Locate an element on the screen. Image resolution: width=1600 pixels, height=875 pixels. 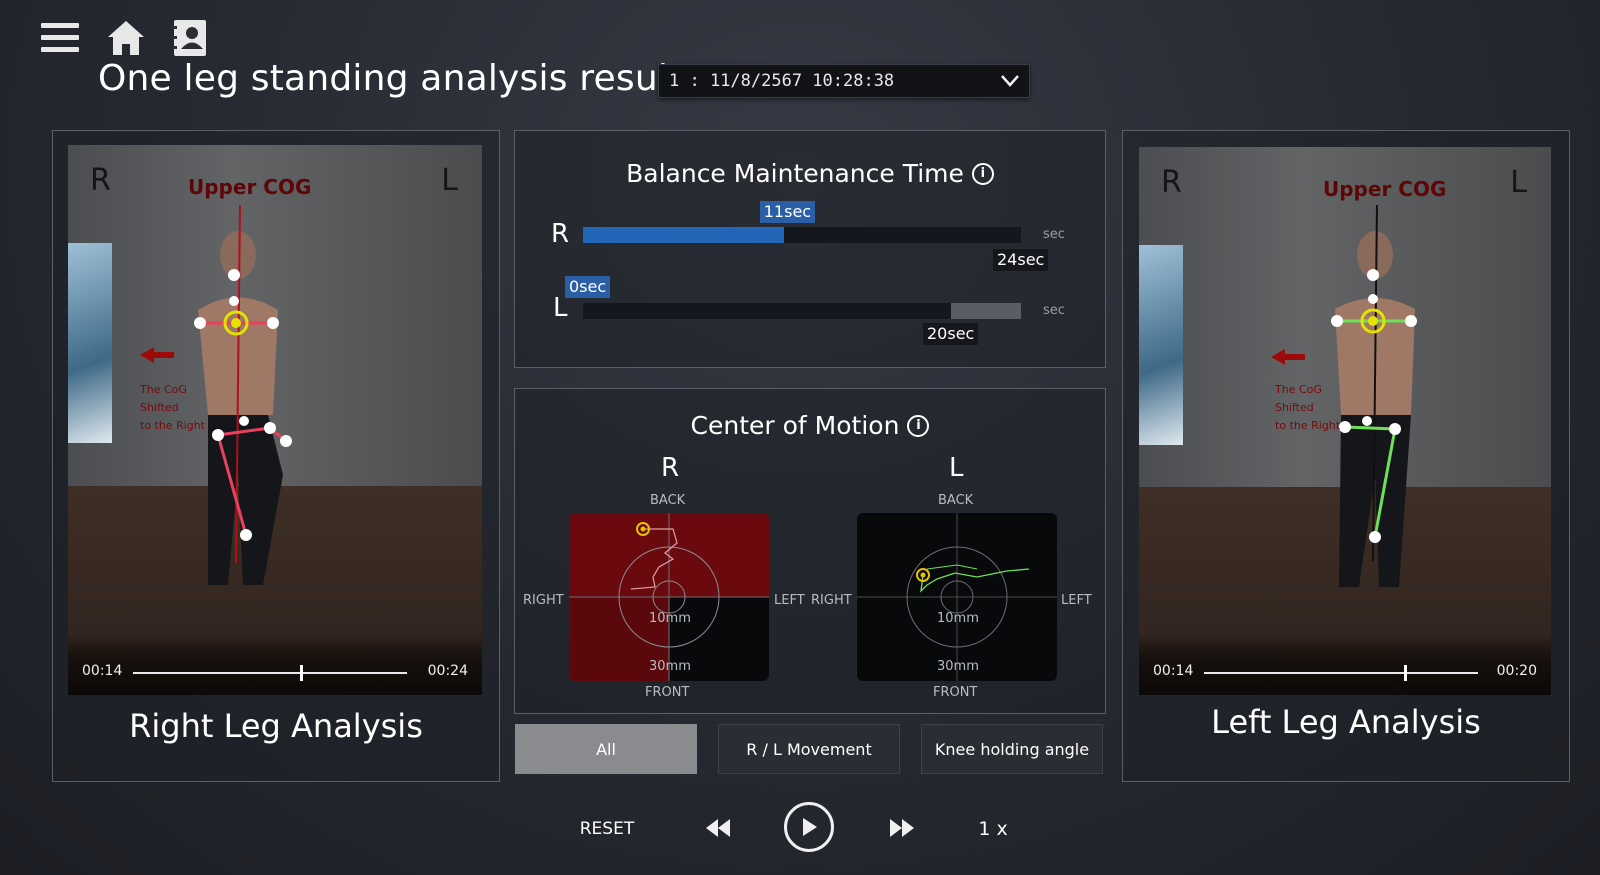
speed-button: 1 x is located at coordinates (993, 829).